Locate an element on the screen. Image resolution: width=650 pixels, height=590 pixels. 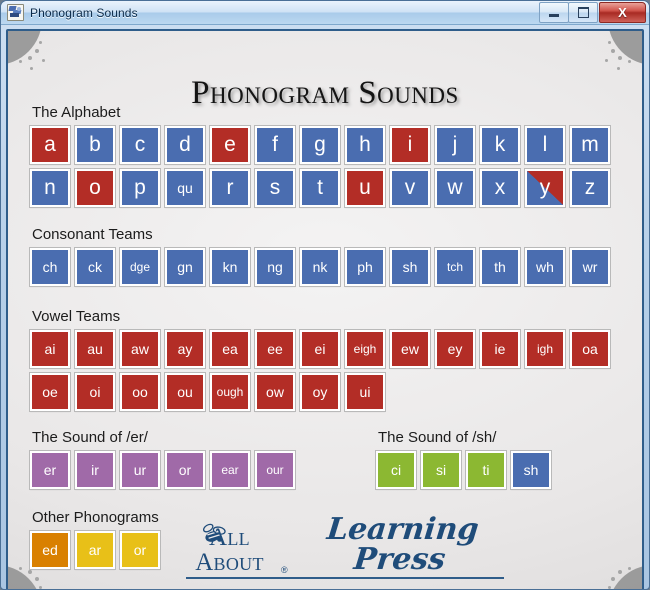
phonogram-tile: ea is located at coordinates (230, 349).